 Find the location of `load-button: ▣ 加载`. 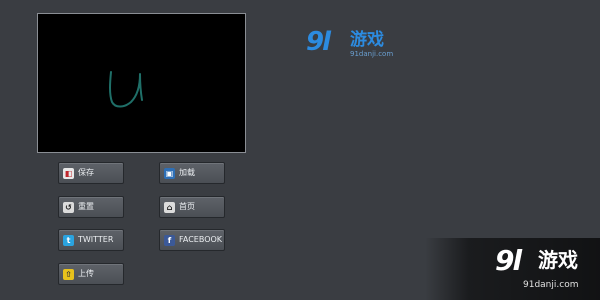

load-button: ▣ 加载 is located at coordinates (192, 173).